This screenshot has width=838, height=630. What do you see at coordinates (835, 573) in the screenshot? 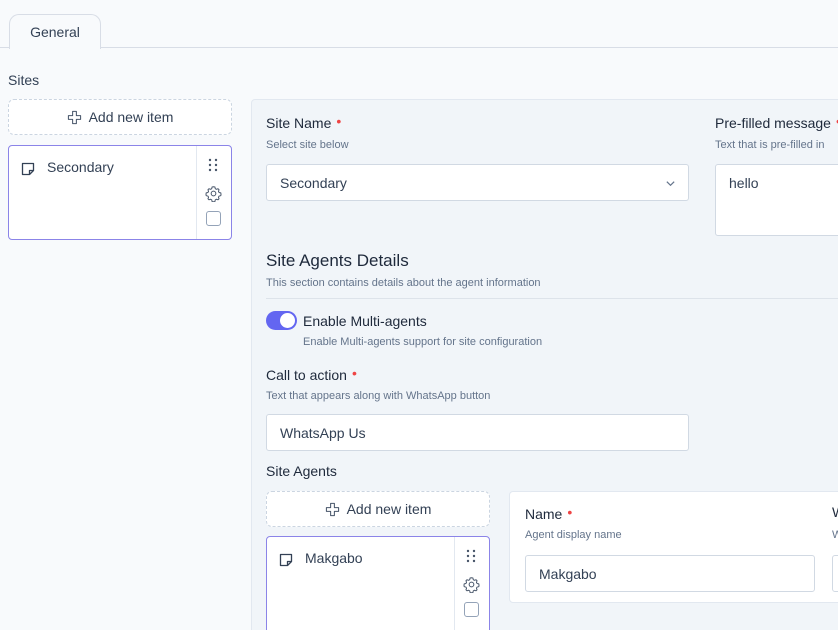
I see `clipped-field-input` at bounding box center [835, 573].